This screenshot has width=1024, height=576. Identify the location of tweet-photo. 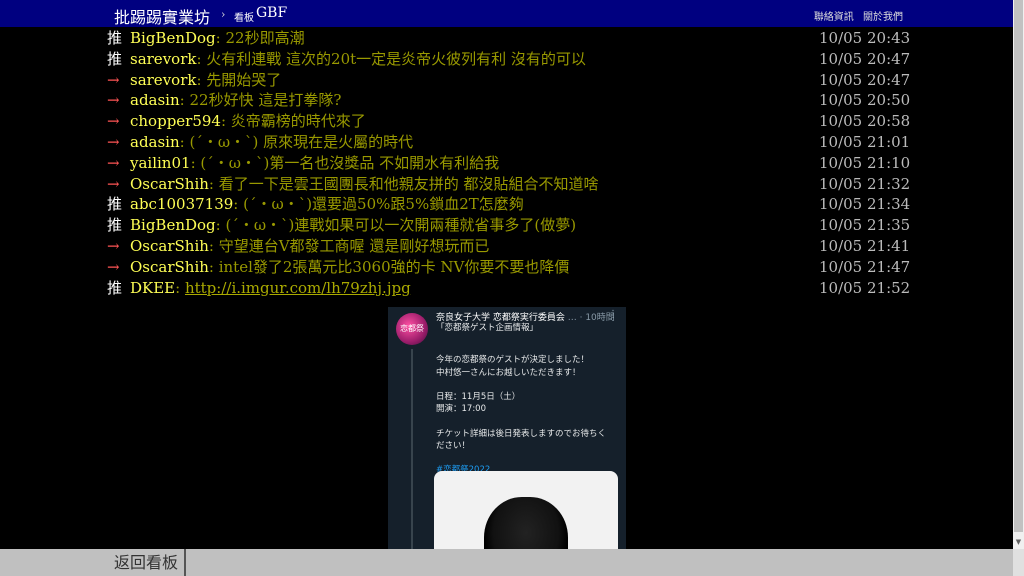
(526, 511).